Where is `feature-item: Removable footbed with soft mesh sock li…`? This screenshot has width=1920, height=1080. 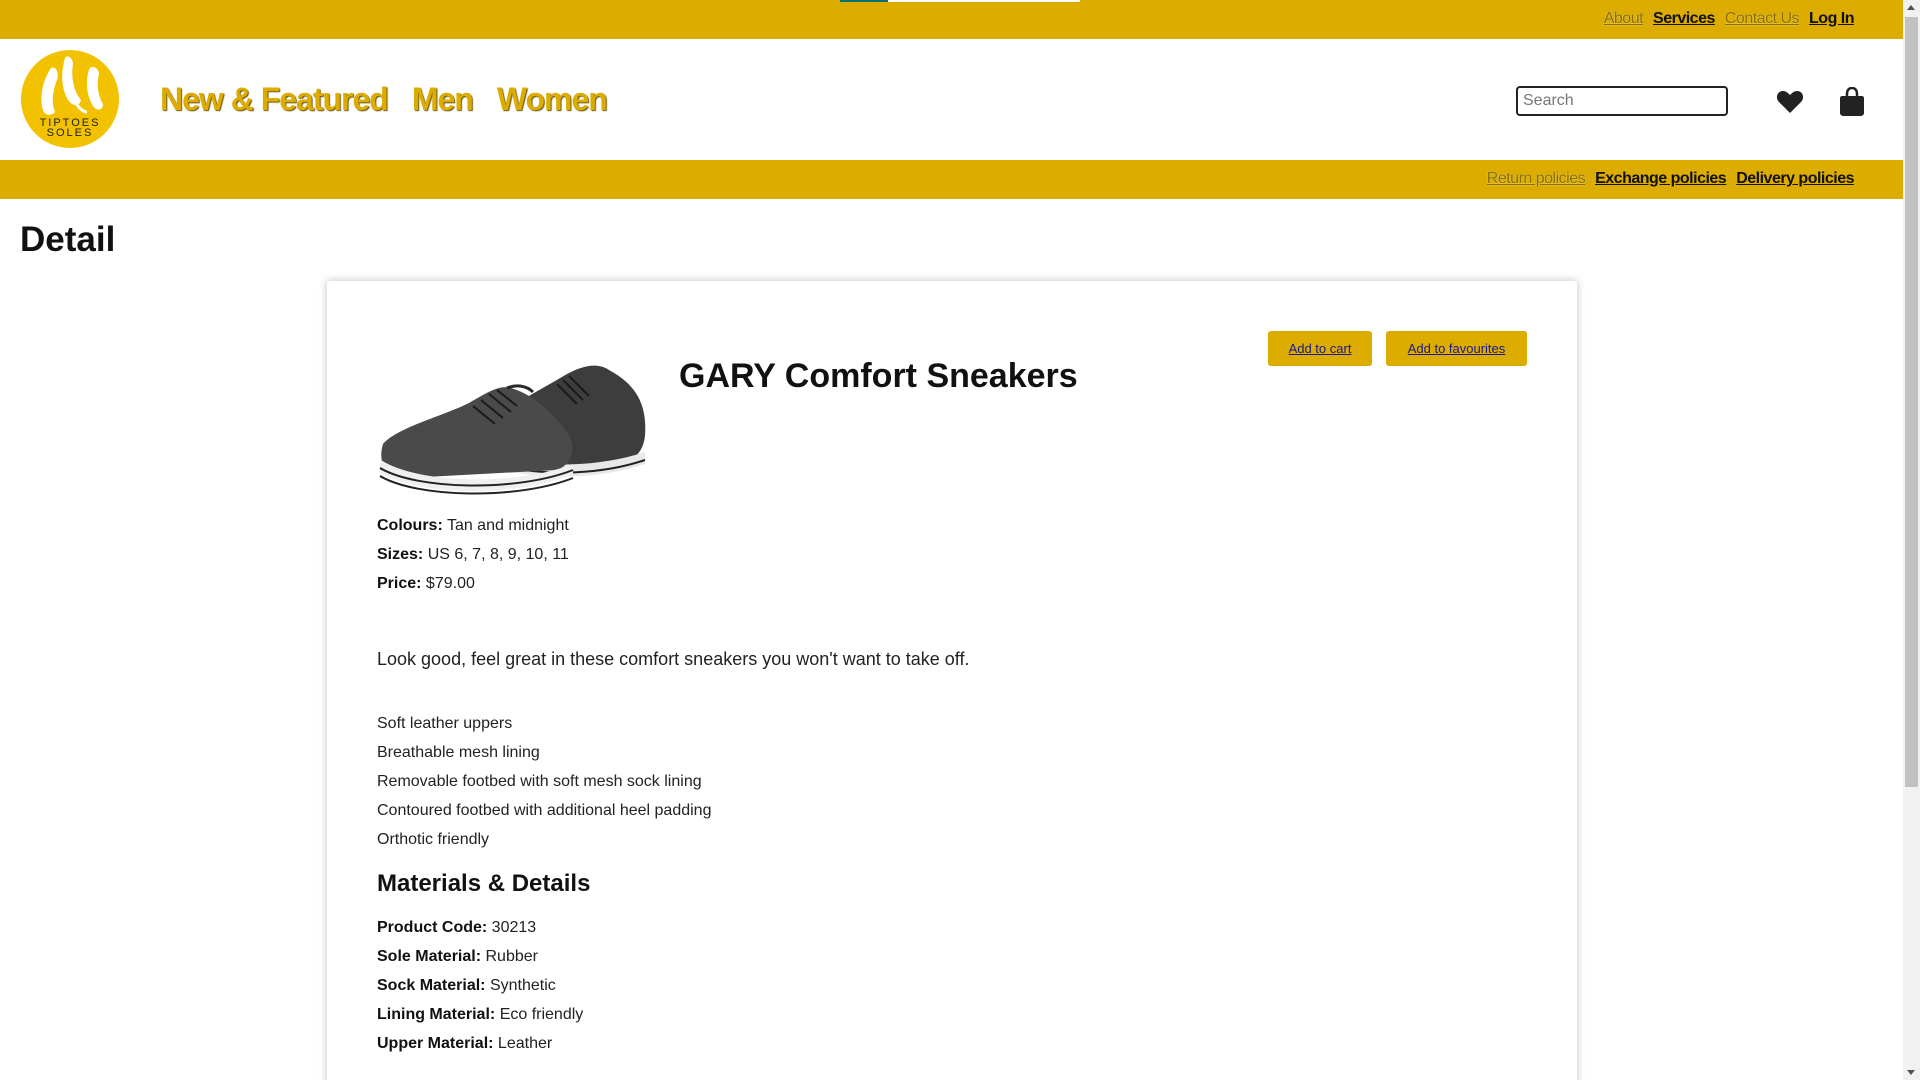
feature-item: Removable footbed with soft mesh sock li… is located at coordinates (539, 781).